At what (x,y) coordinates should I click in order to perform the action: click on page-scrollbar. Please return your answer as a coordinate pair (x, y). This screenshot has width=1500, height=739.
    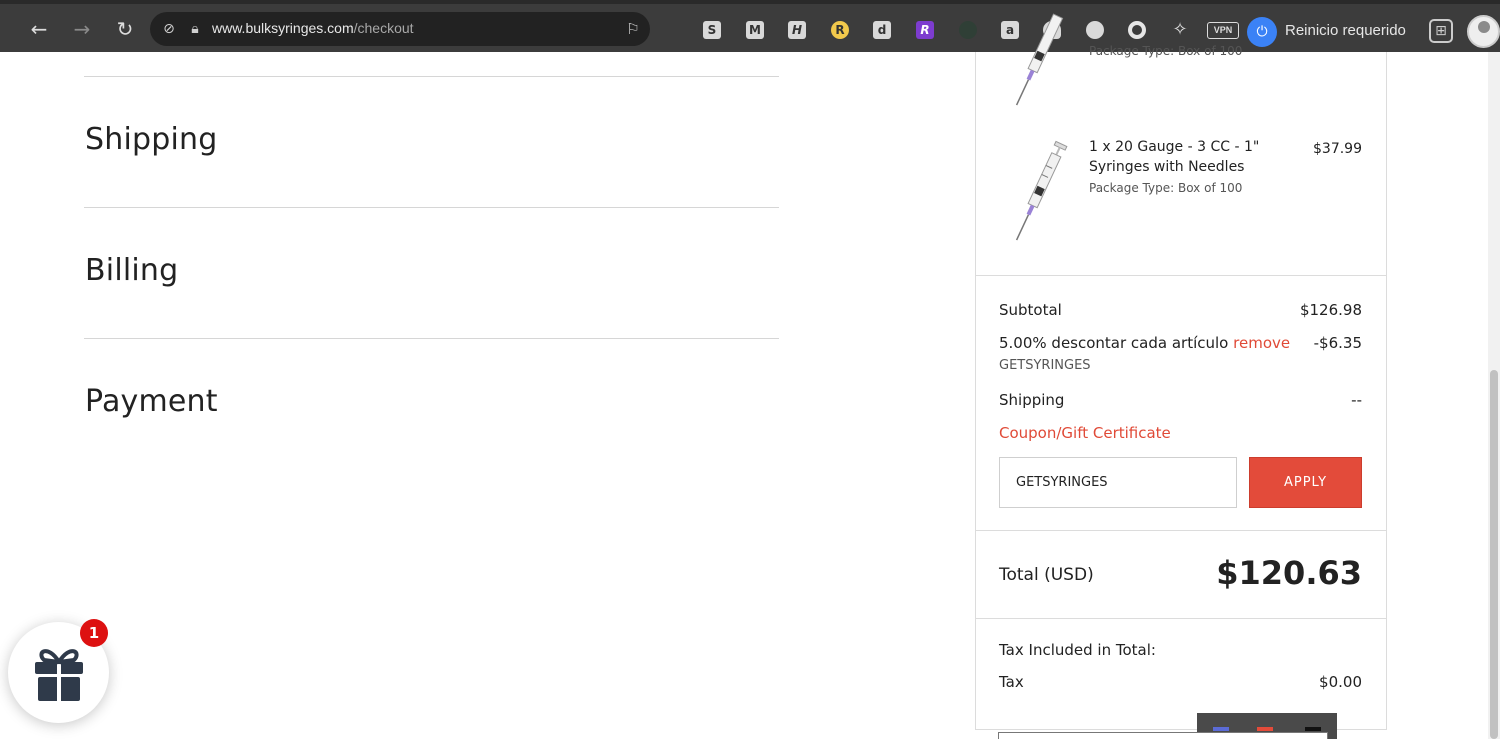
    Looking at the image, I should click on (1494, 395).